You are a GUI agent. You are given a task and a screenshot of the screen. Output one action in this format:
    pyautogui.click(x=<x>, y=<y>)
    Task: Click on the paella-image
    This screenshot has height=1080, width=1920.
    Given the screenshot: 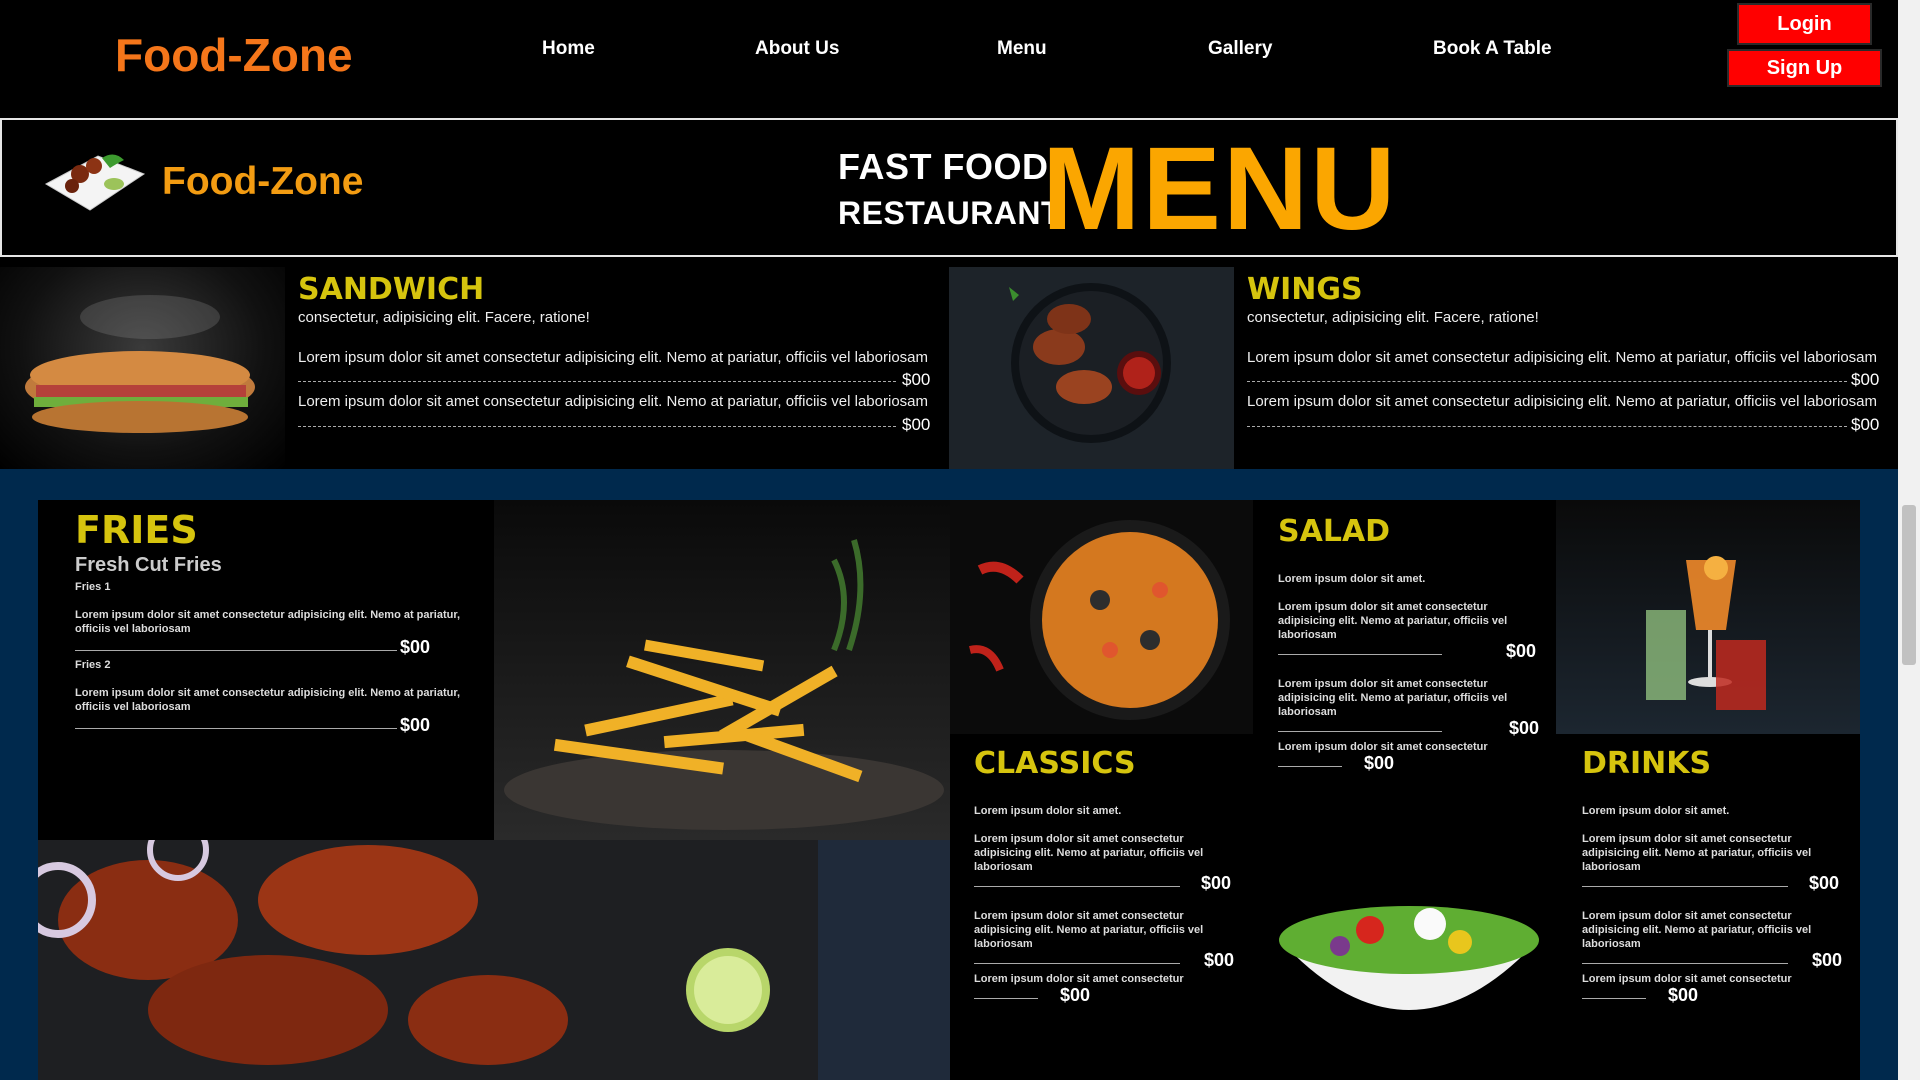 What is the action you would take?
    pyautogui.click(x=1101, y=617)
    